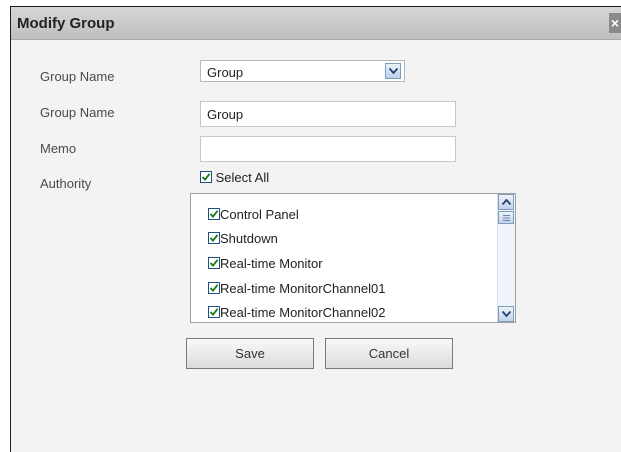  I want to click on select-all-row: Select All, so click(234, 177).